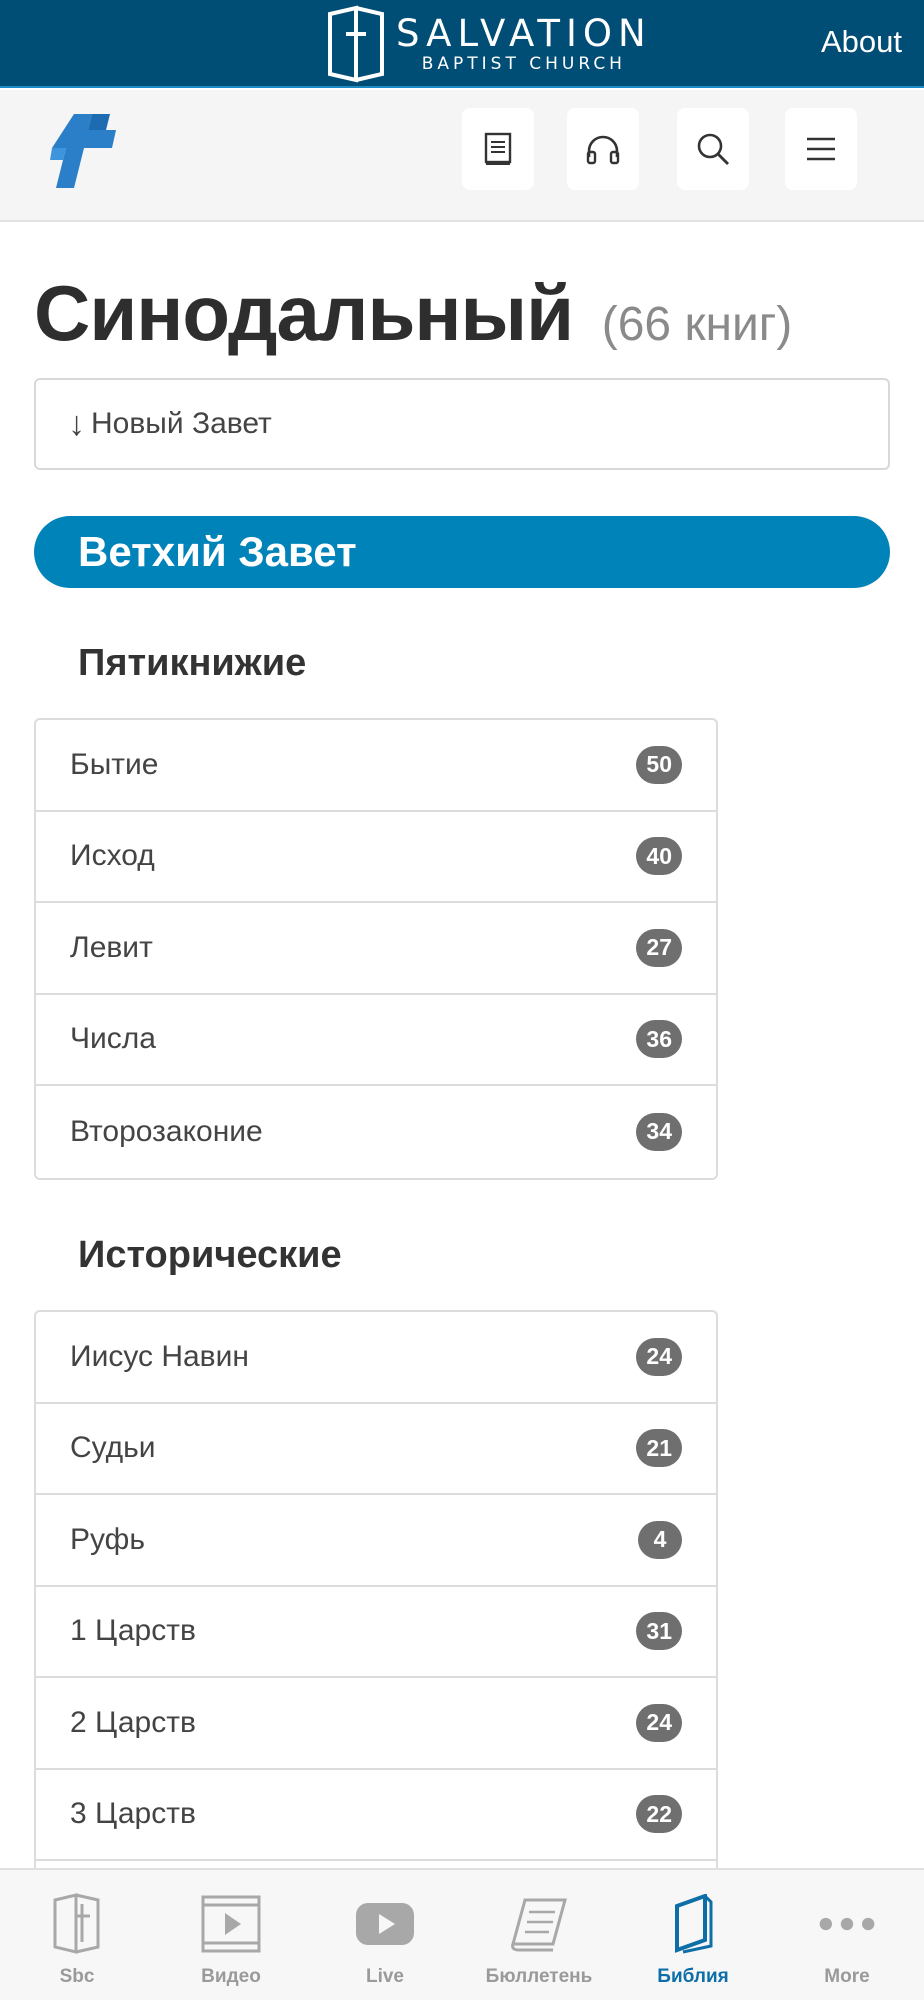 The image size is (924, 2000). Describe the element at coordinates (376, 1815) in the screenshot. I see `book-item: 3 Царств 22` at that location.